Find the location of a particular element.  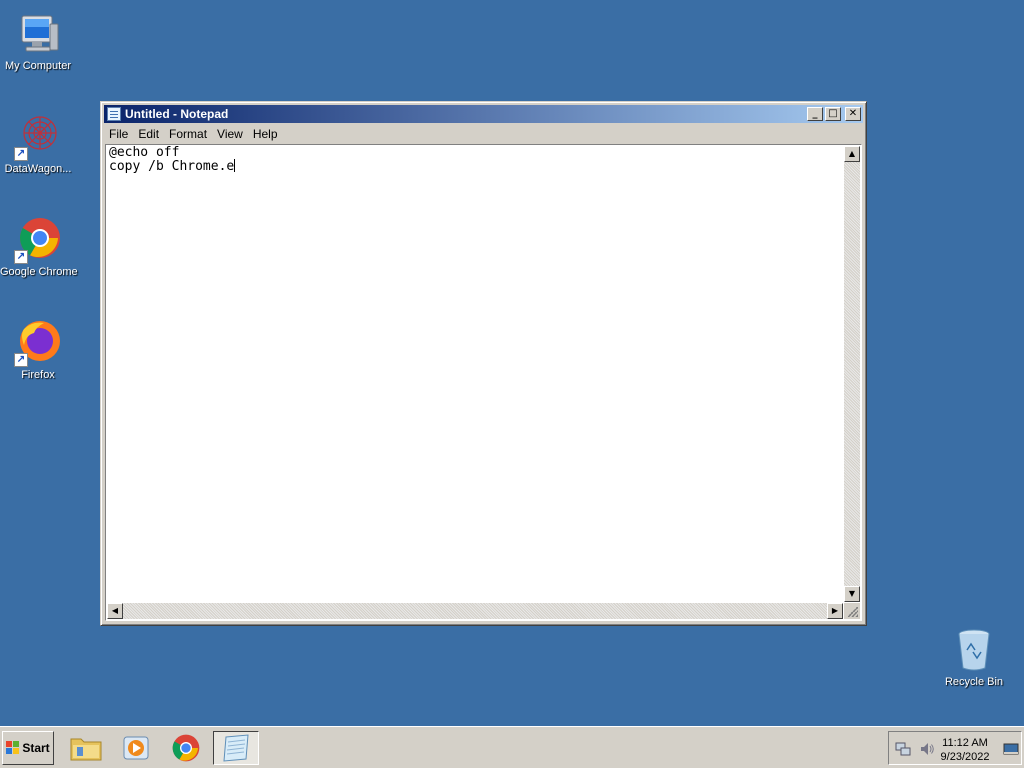

vertical-scrollbar: ▲ ▼ is located at coordinates (852, 374).